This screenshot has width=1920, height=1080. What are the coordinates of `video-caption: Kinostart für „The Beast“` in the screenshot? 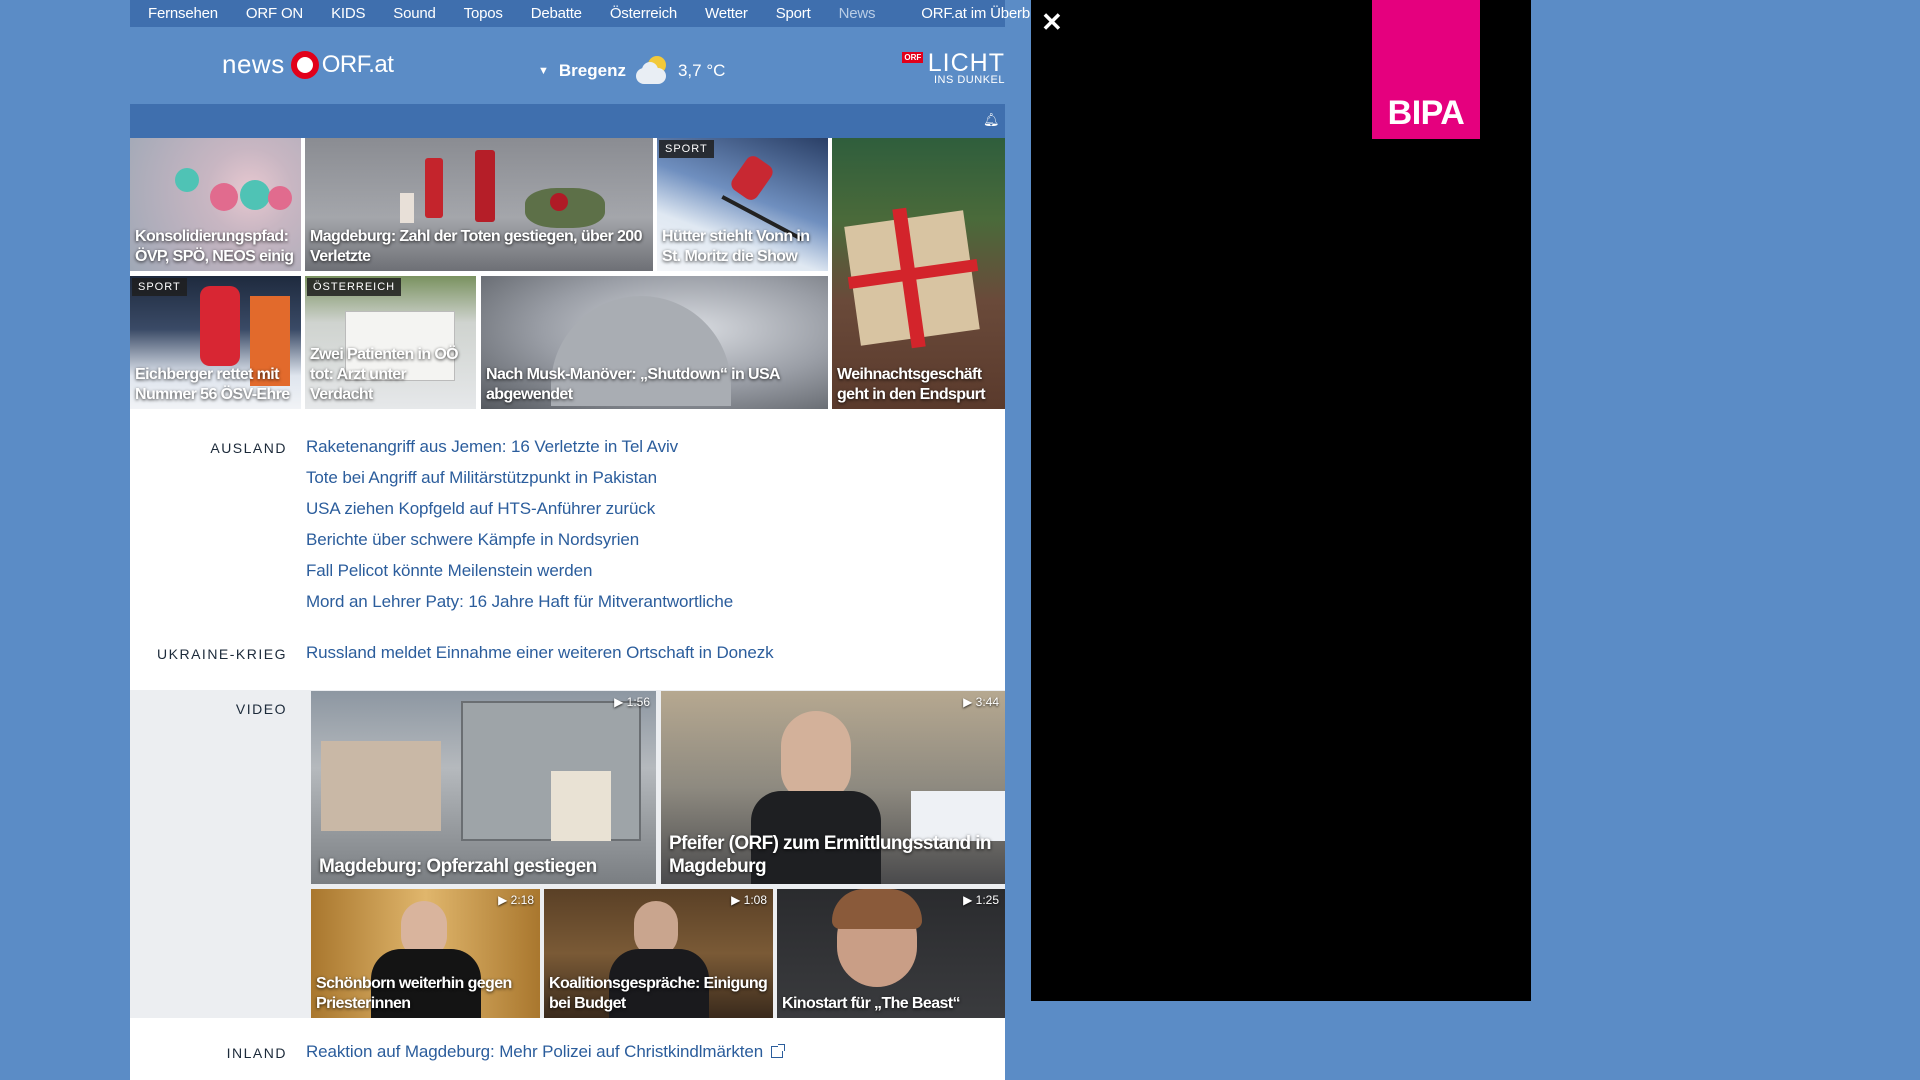 It's located at (871, 1003).